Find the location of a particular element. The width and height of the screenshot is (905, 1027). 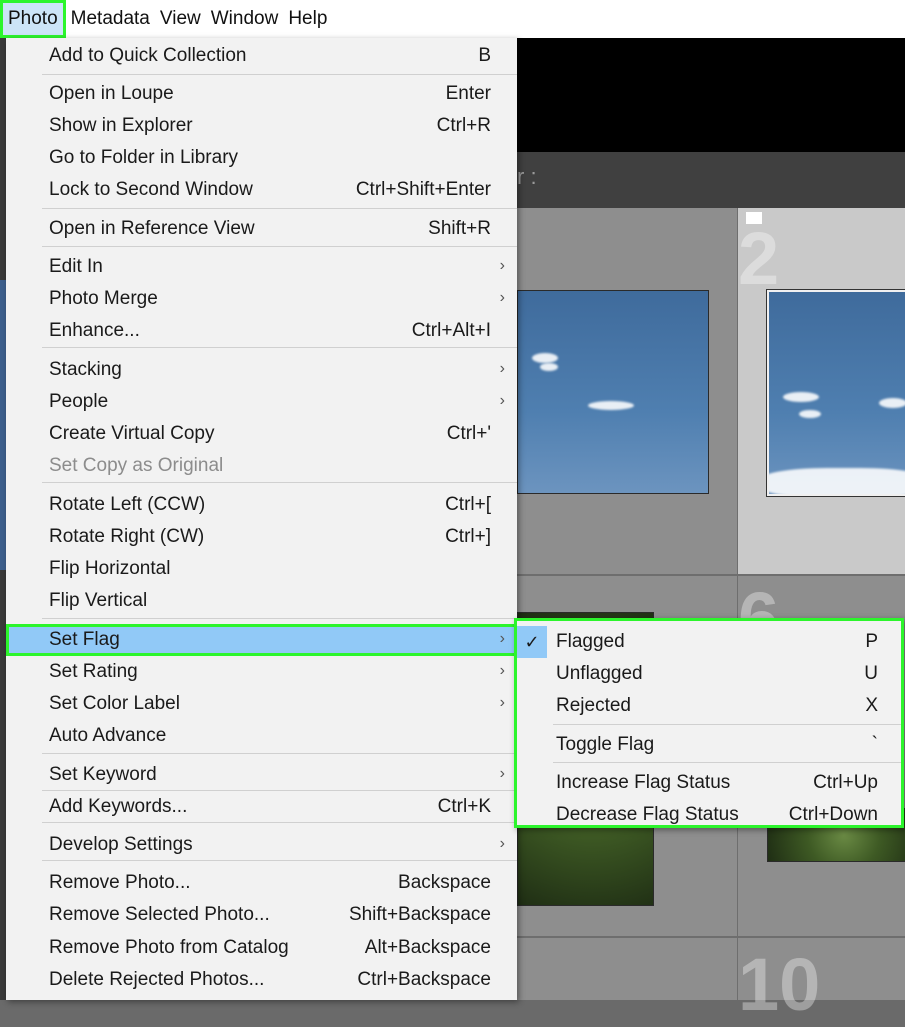

submenu-item-shortcut: Ctrl+Down is located at coordinates (833, 814).